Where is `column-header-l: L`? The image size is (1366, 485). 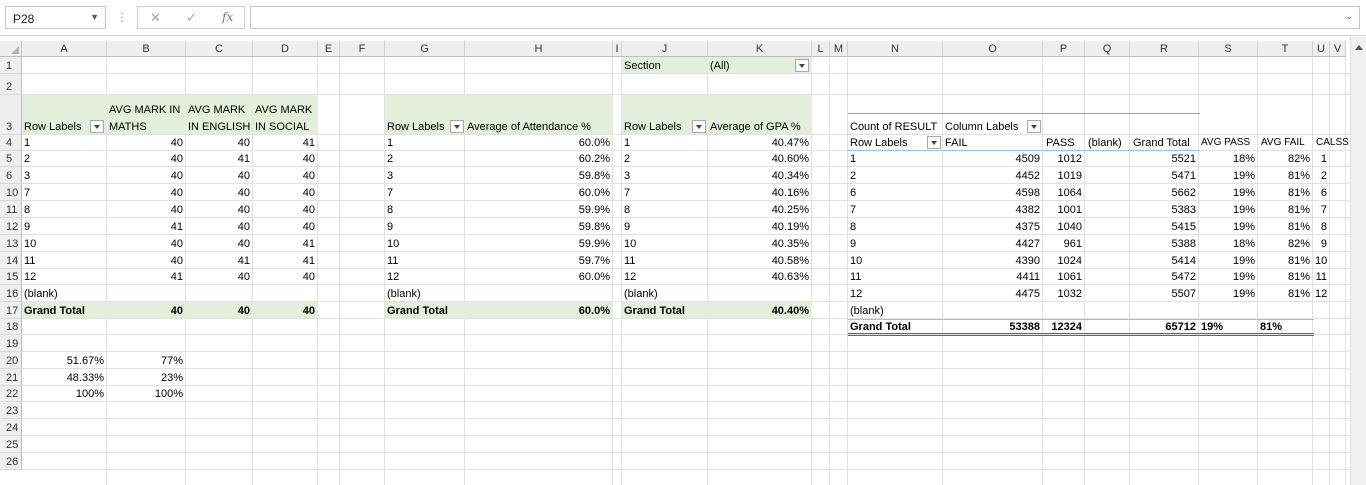 column-header-l: L is located at coordinates (821, 49).